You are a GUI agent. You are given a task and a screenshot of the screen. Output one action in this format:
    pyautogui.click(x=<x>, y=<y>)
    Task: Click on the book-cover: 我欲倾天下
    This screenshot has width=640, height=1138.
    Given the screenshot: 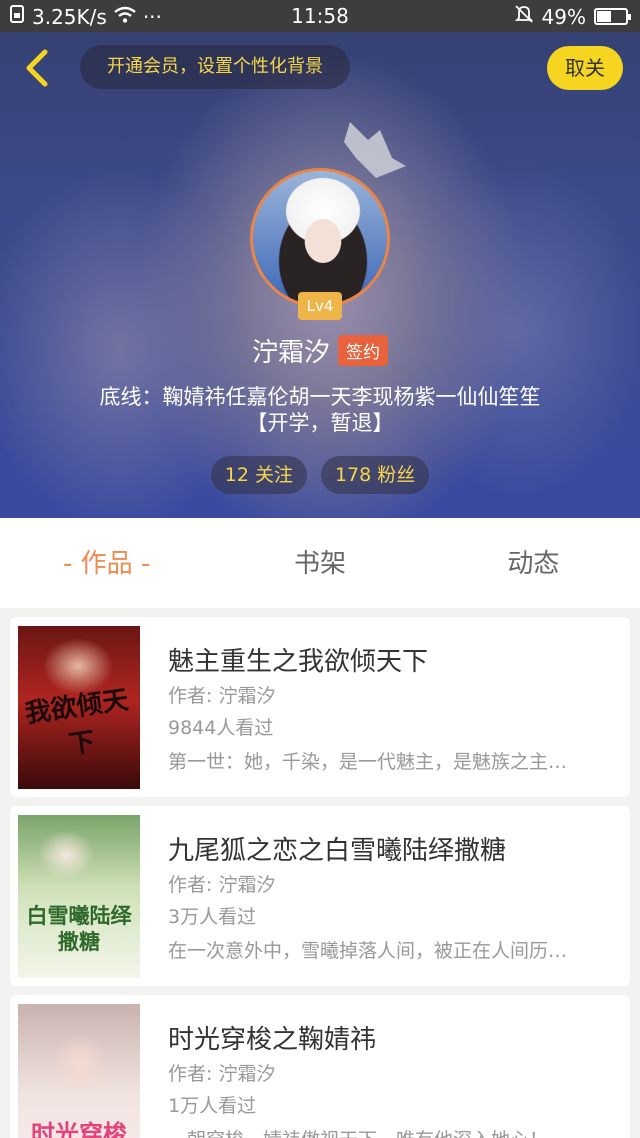 What is the action you would take?
    pyautogui.click(x=79, y=707)
    